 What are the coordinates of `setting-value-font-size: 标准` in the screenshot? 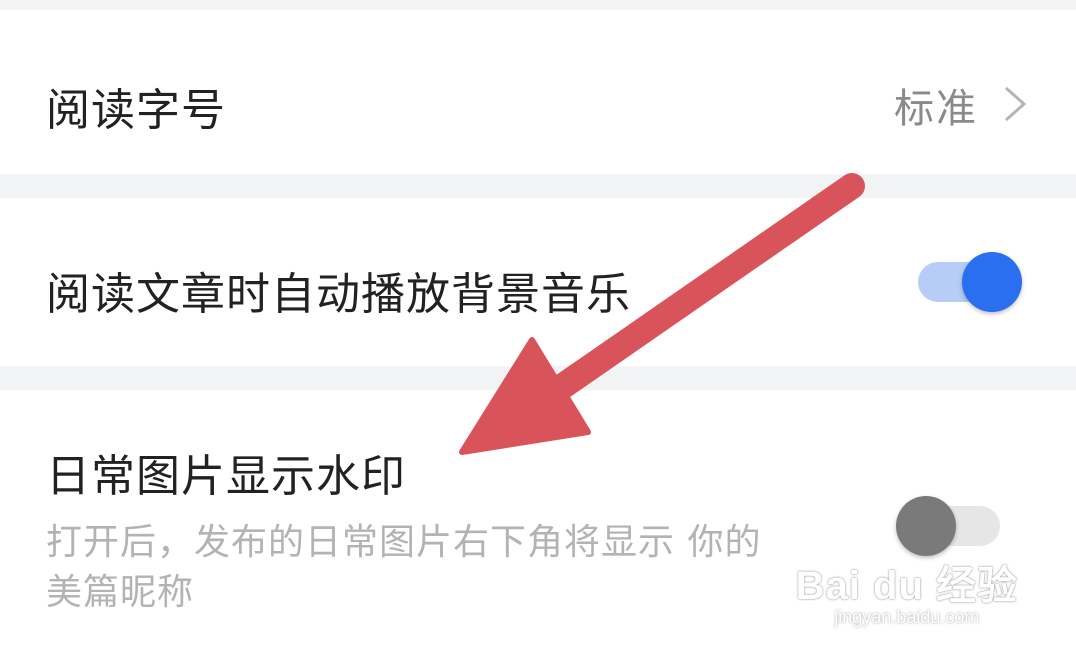 It's located at (936, 109).